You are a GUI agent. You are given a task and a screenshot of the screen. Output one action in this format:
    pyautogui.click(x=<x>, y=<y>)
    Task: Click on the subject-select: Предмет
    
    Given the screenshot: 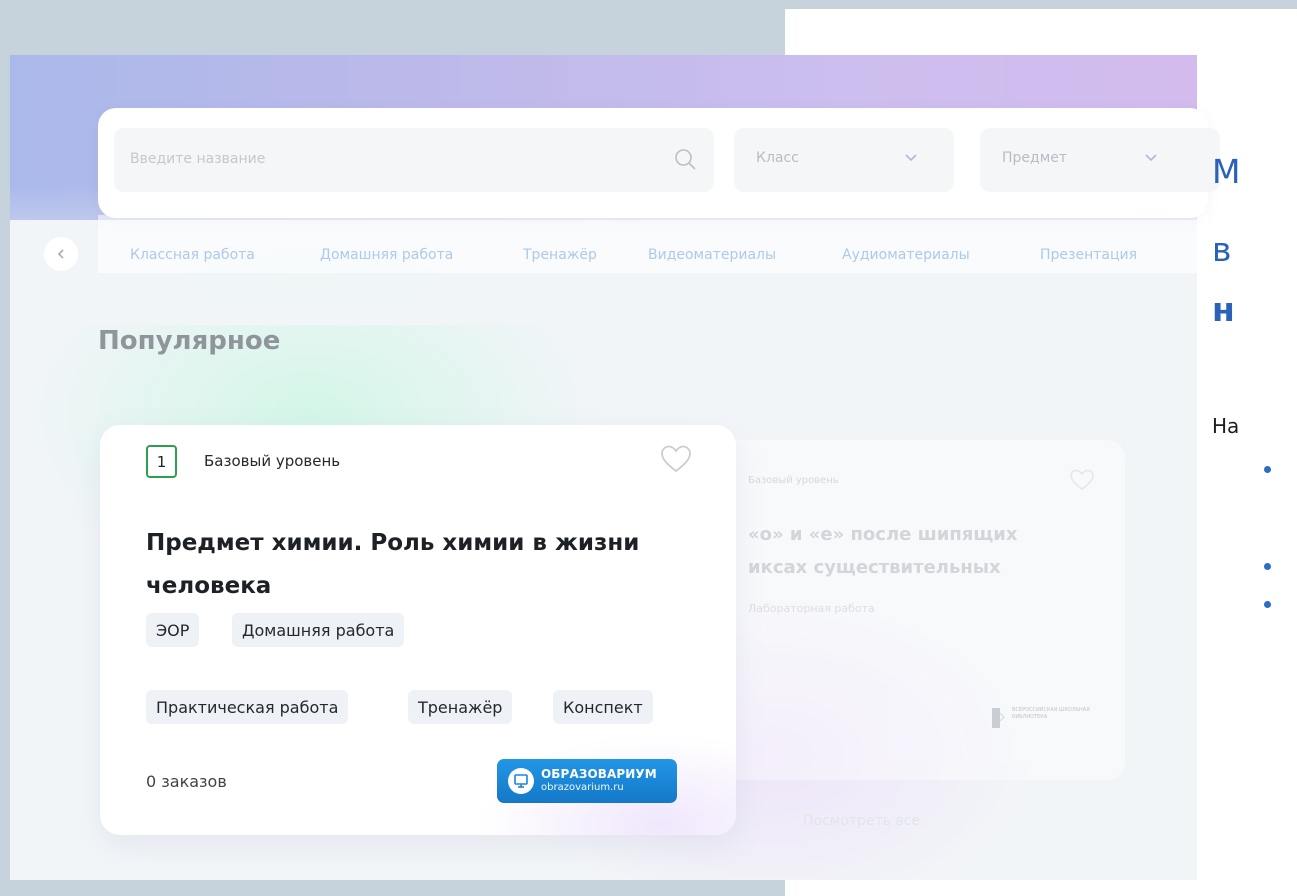 What is the action you would take?
    pyautogui.click(x=1100, y=160)
    